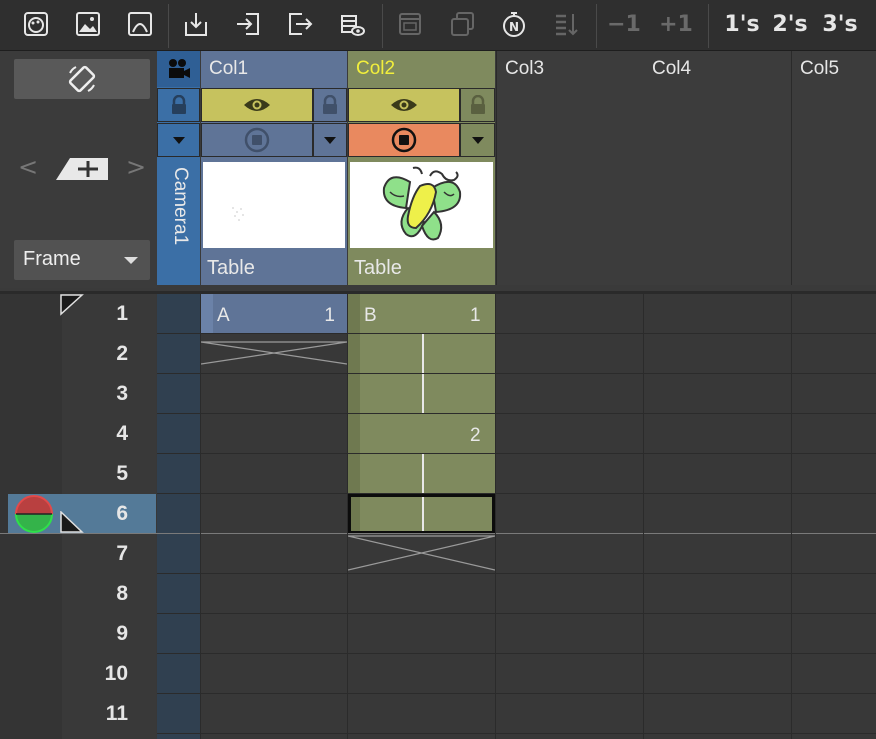 The height and width of the screenshot is (739, 876). I want to click on minus-one-button: −1, so click(624, 24).